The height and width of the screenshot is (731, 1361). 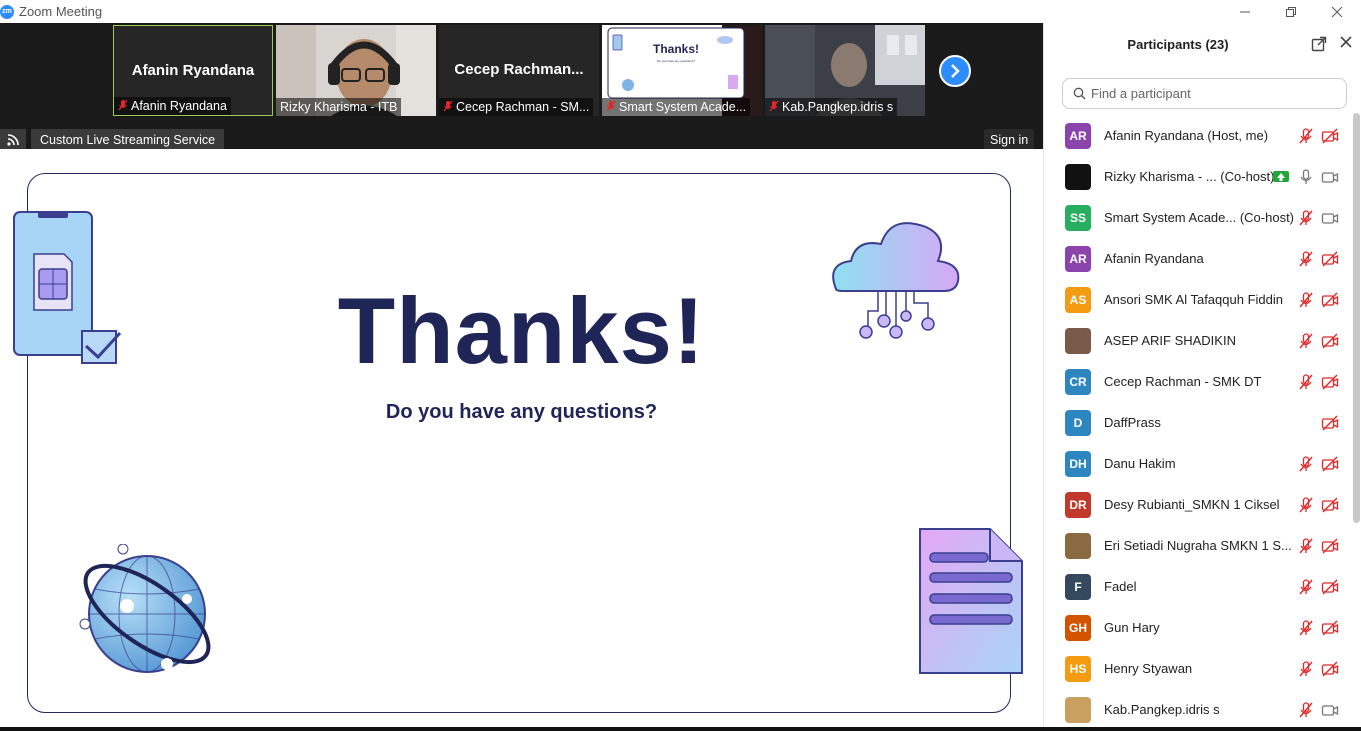 What do you see at coordinates (1196, 340) in the screenshot?
I see `participant-row: ASEP ARIF SHADIKIN` at bounding box center [1196, 340].